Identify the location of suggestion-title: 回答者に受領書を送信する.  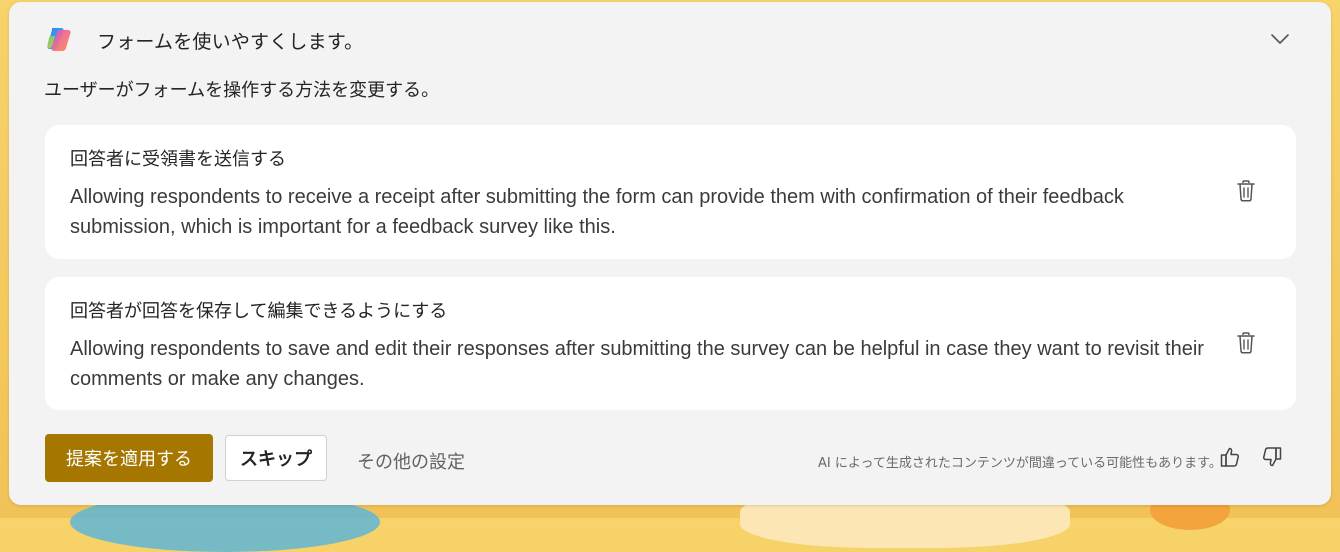
(178, 159).